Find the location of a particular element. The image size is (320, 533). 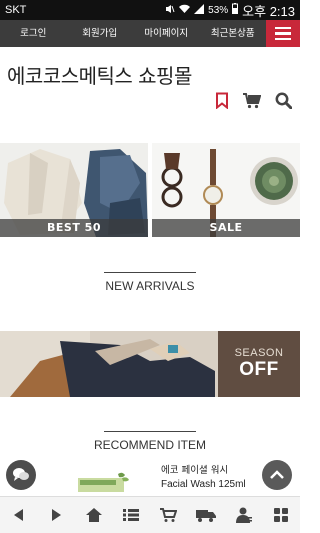

search-icon is located at coordinates (283, 100).